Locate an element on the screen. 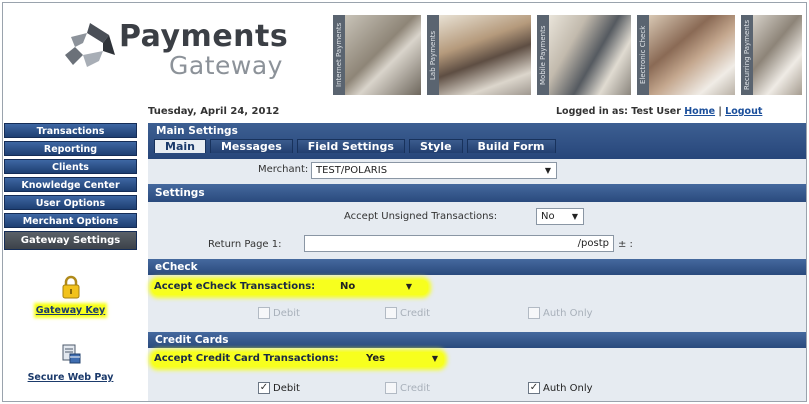 This screenshot has width=809, height=404. banner-strip-label: Lab Payments is located at coordinates (433, 55).